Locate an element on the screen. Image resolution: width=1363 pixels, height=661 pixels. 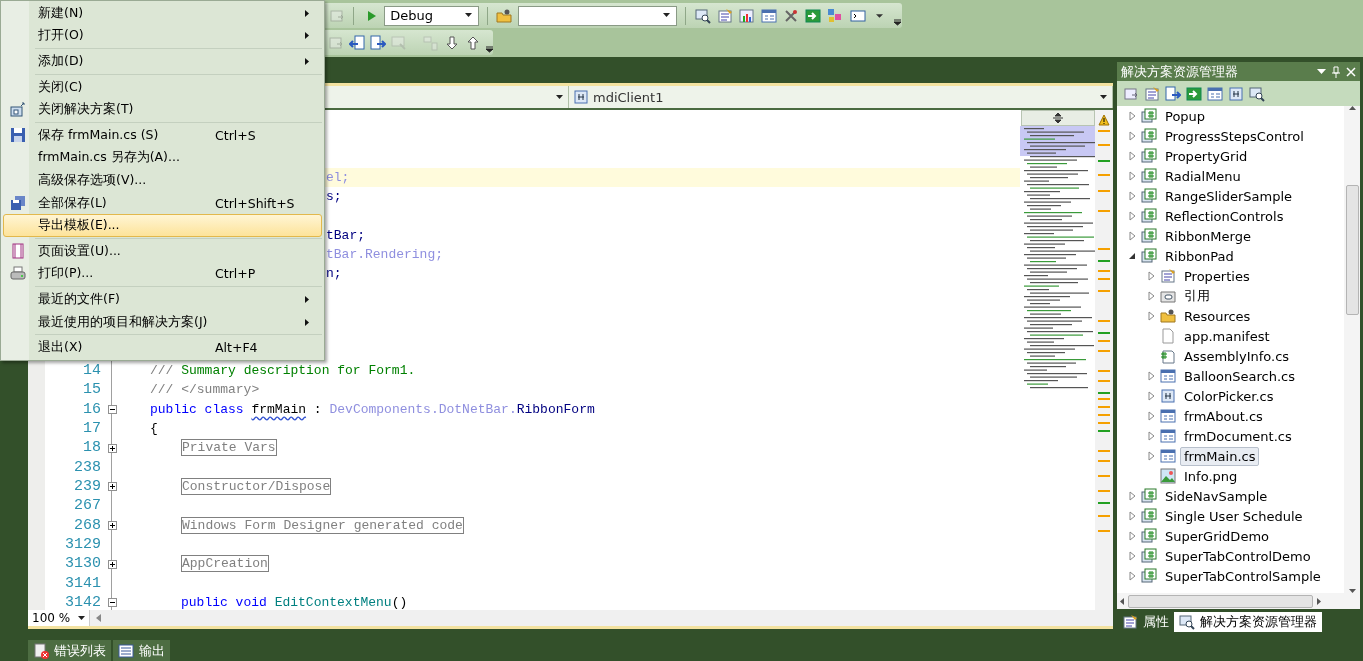
pin-icon is located at coordinates (1336, 71).